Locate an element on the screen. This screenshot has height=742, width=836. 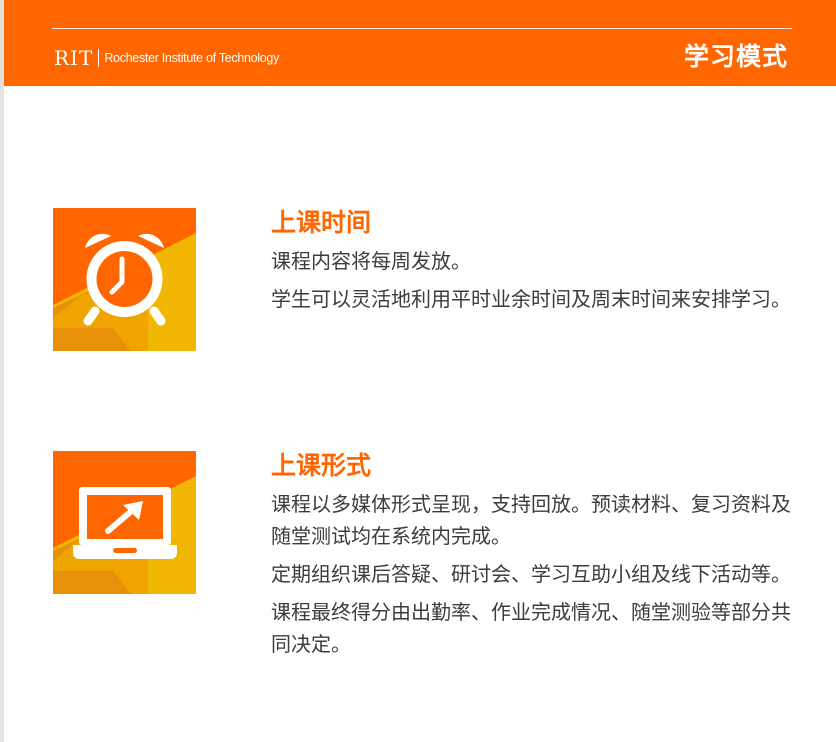
page-edge-shadow is located at coordinates (2, 371).